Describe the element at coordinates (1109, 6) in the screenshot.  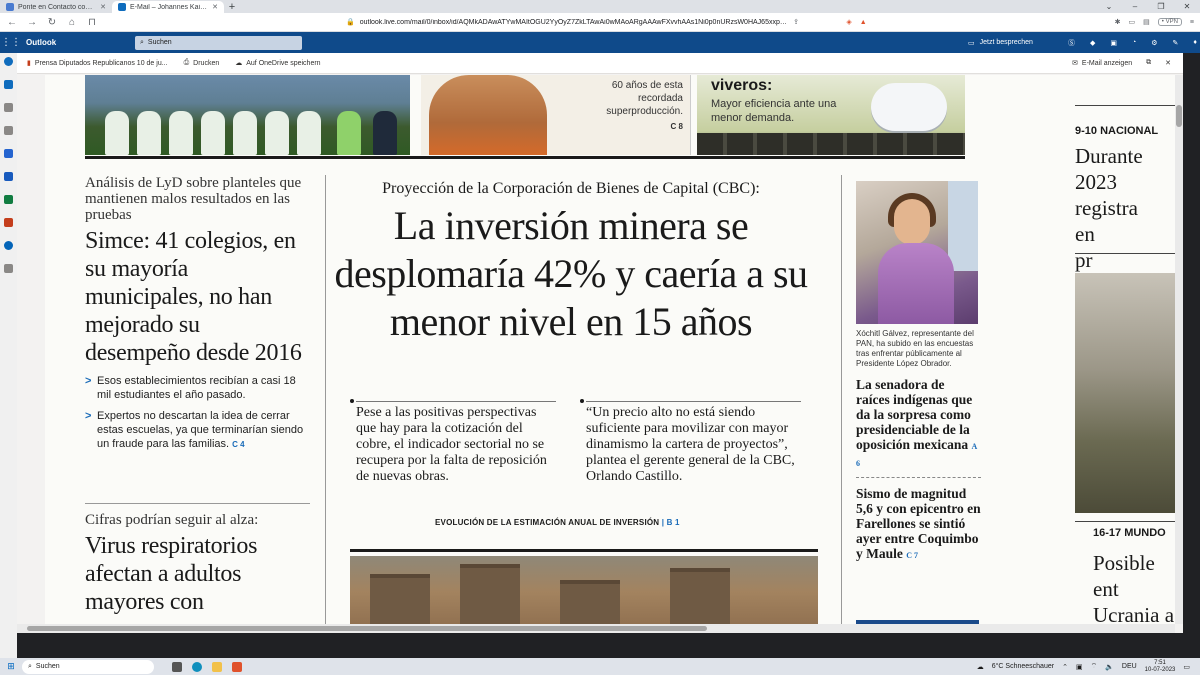
I see `tab-search-icon: ⌄` at that location.